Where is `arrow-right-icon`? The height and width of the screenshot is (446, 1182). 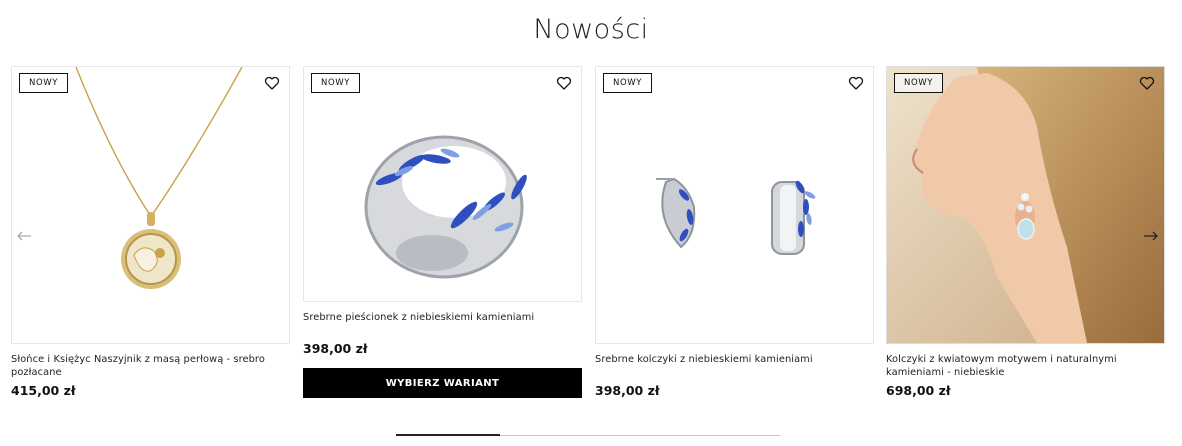
arrow-right-icon is located at coordinates (1151, 236).